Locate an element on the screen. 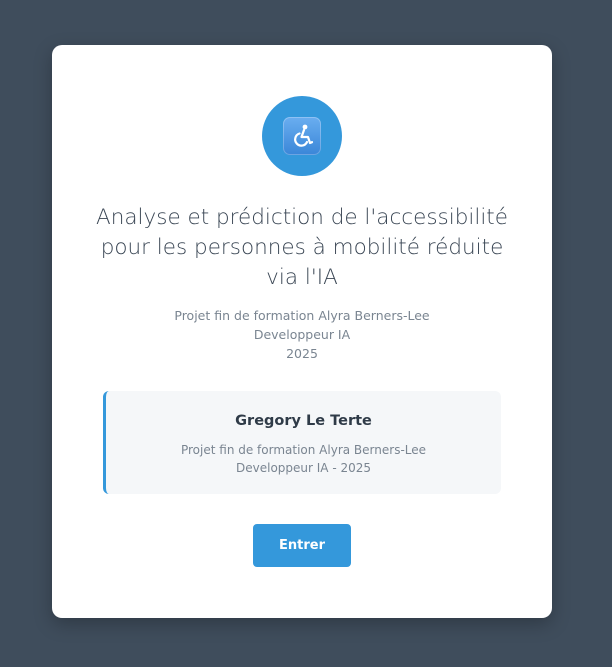 This screenshot has width=612, height=667. enter-button: Entrer is located at coordinates (302, 545).